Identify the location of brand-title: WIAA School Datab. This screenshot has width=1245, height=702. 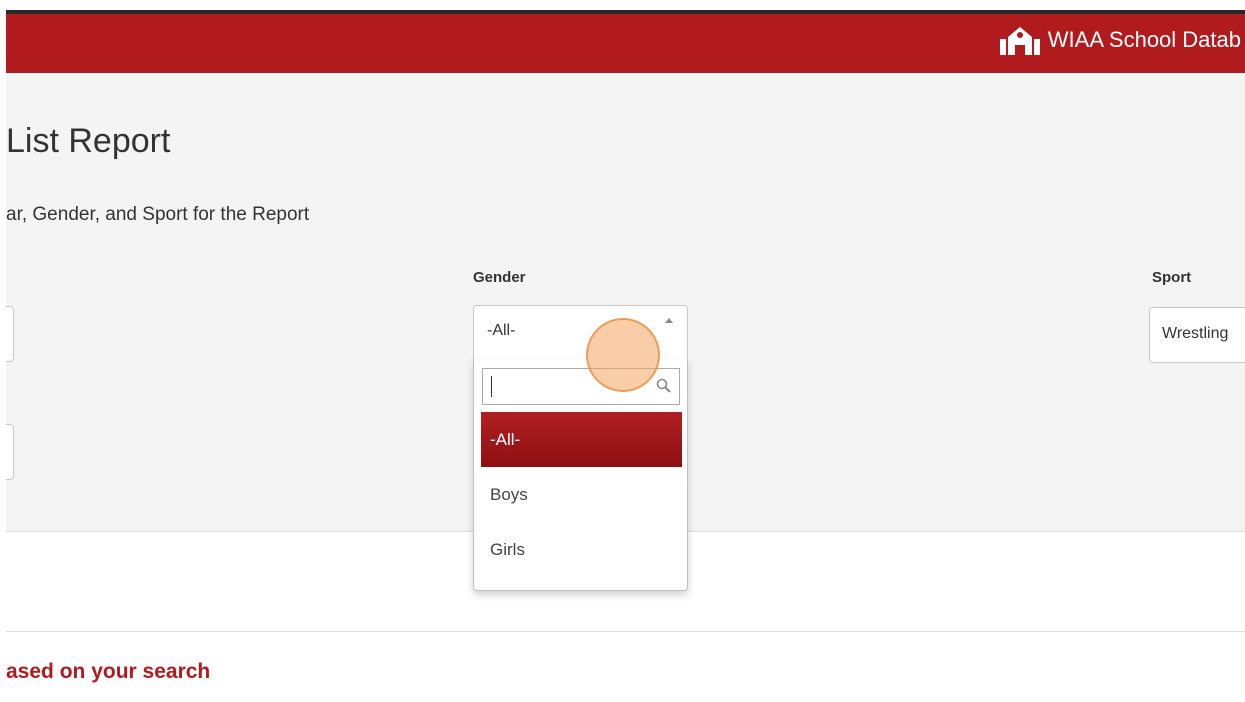
(1144, 39).